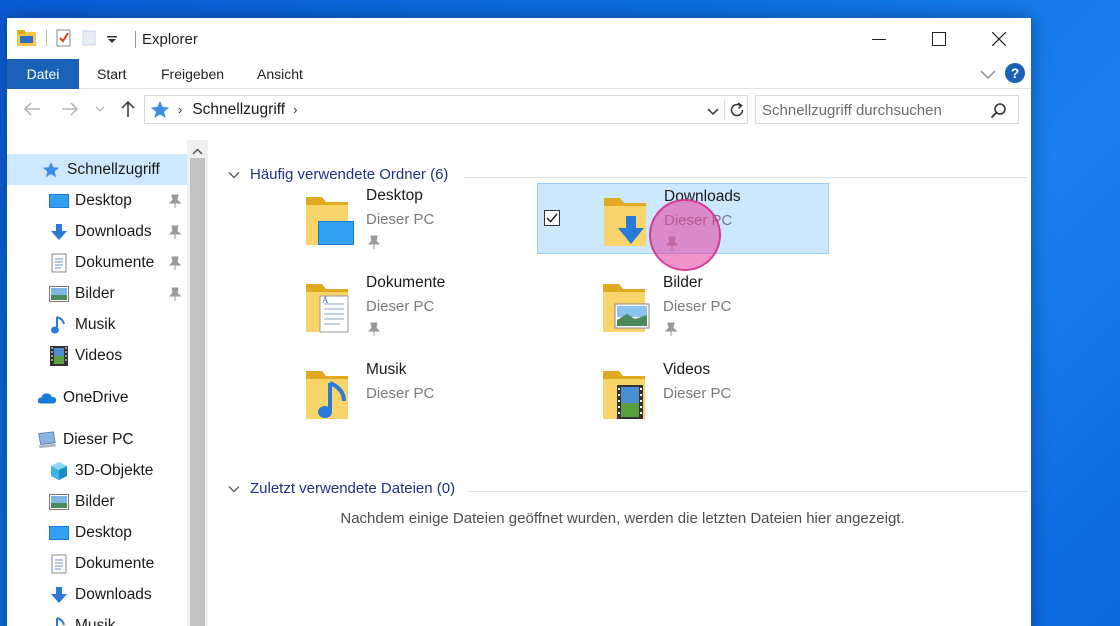  I want to click on sidebar-item-videos-quick: Videos, so click(97, 355).